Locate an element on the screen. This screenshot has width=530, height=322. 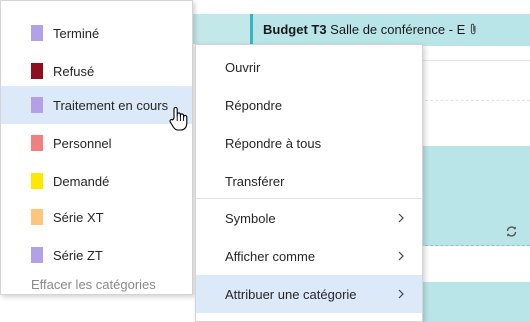
calendar-event-title: Budget T3 Salle de conférence - E is located at coordinates (370, 29).